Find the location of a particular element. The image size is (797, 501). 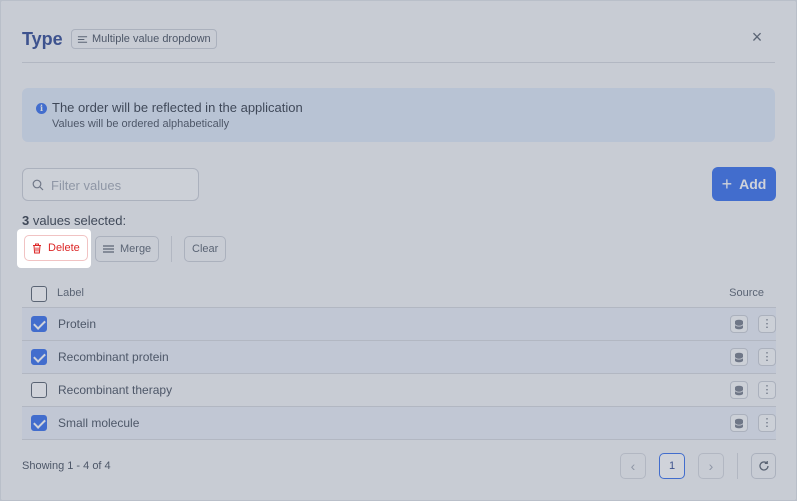

footer-divider is located at coordinates (737, 466).